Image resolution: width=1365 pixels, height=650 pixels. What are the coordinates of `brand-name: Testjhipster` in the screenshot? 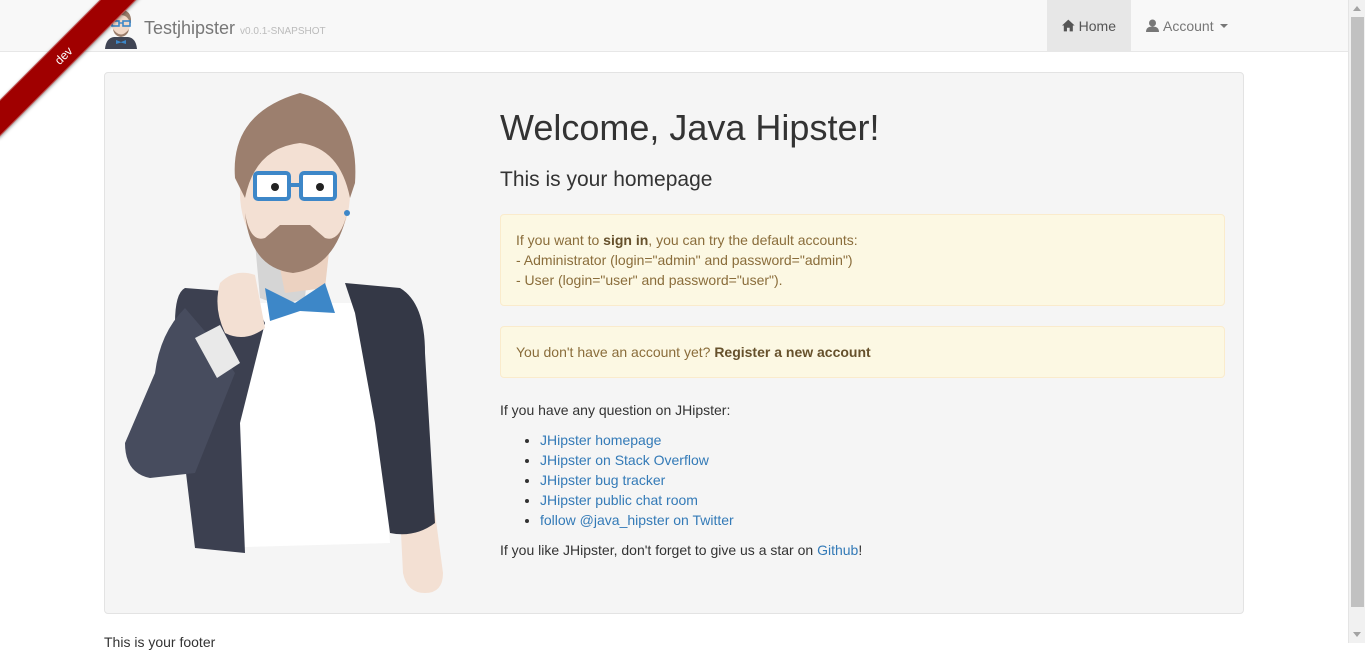 It's located at (190, 27).